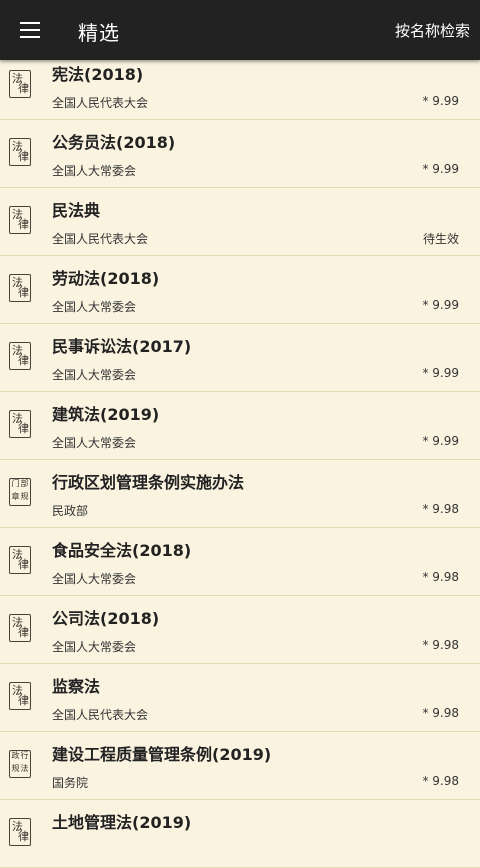 This screenshot has width=480, height=868. Describe the element at coordinates (240, 698) in the screenshot. I see `list-item: 法律 监察法全国人民代表大会 * 9.98` at that location.